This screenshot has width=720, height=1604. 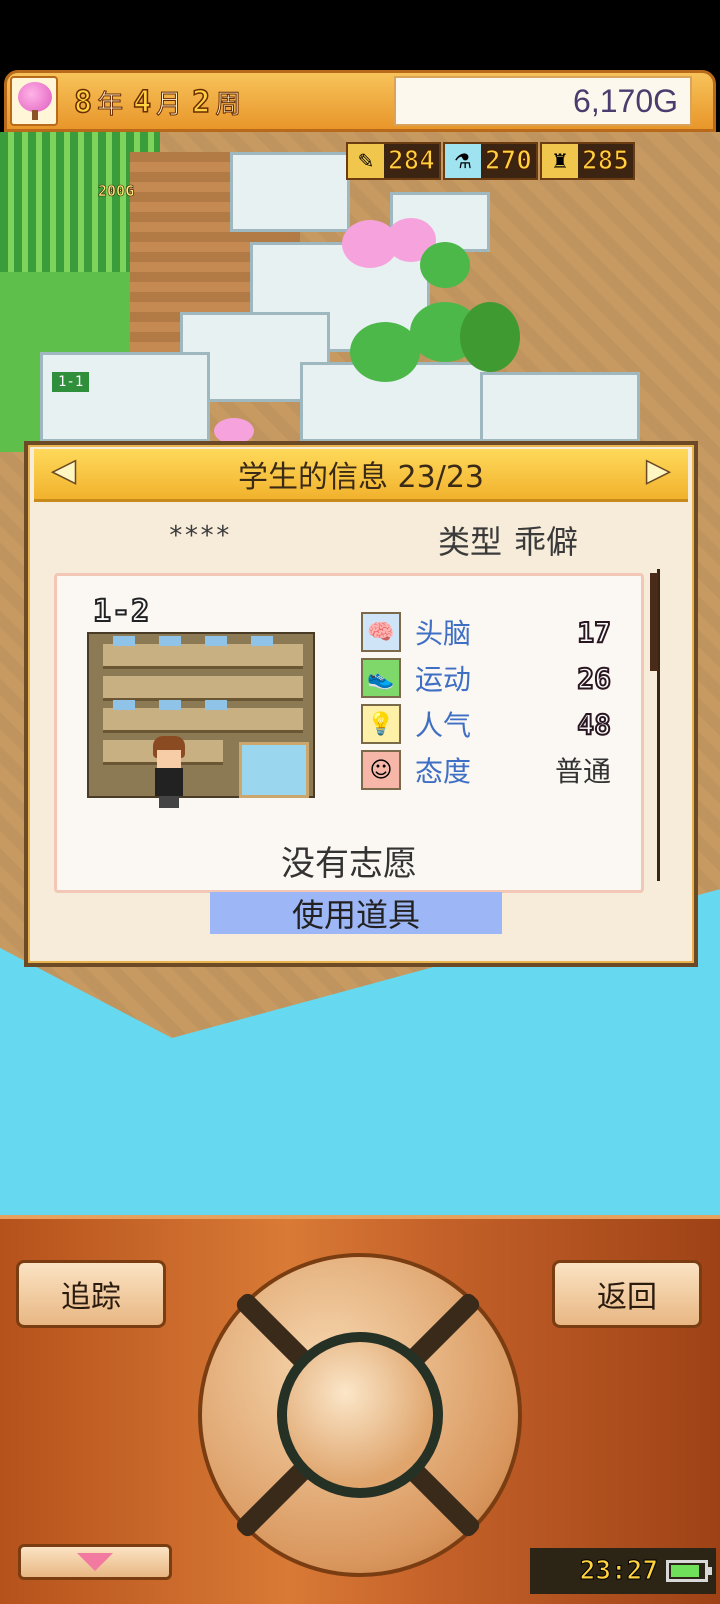 What do you see at coordinates (274, 770) in the screenshot?
I see `building-door` at bounding box center [274, 770].